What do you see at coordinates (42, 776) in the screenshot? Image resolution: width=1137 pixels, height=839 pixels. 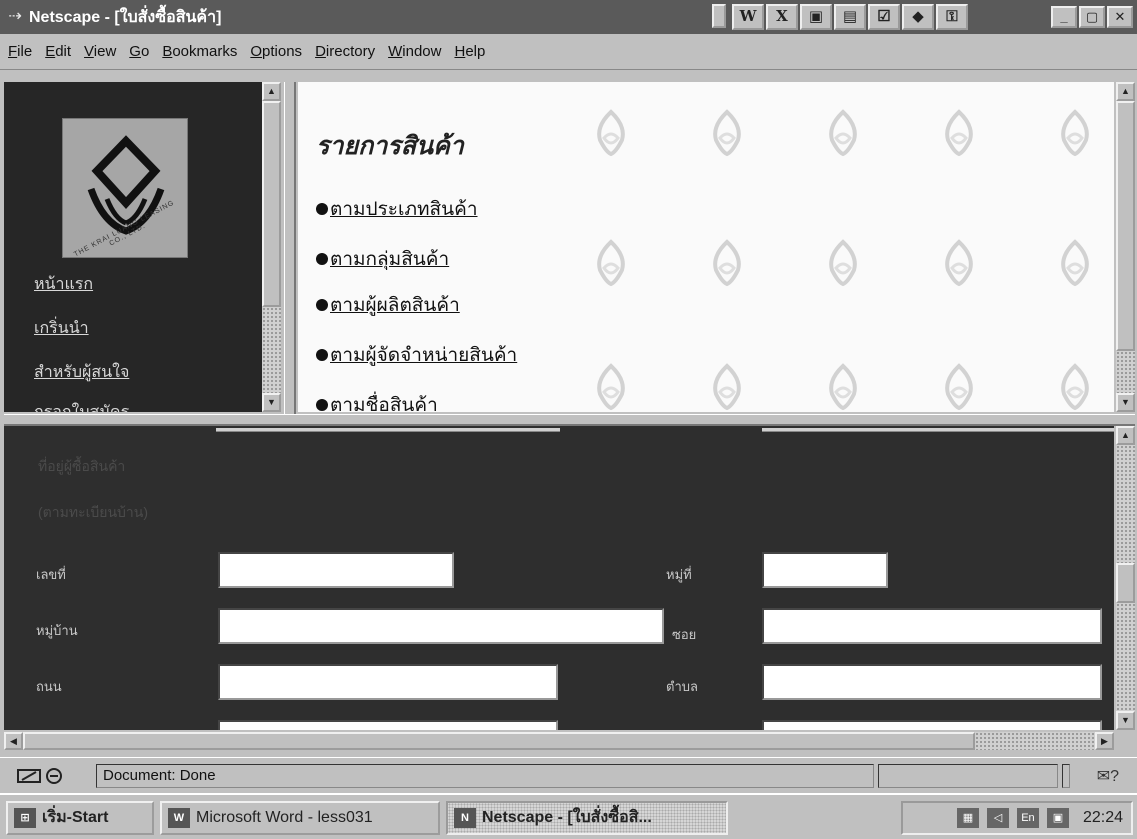 I see `security-key-icon` at bounding box center [42, 776].